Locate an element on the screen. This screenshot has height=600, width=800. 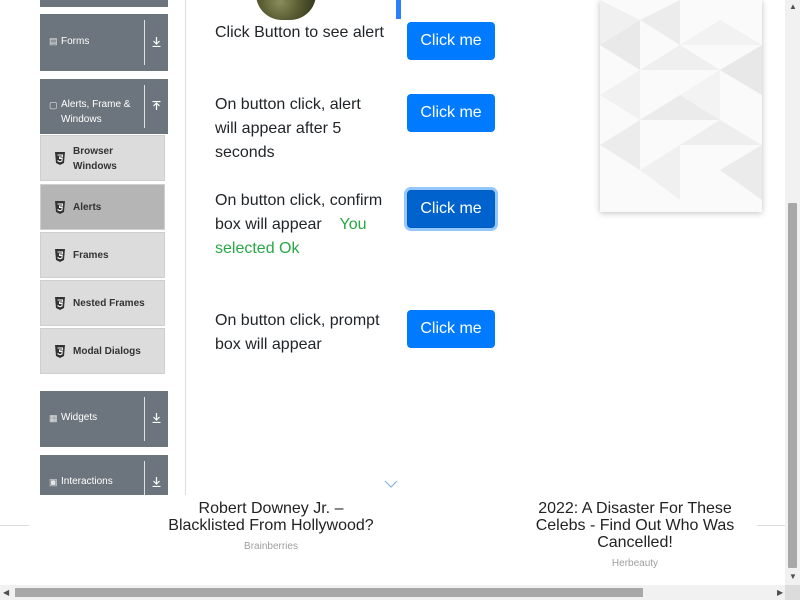
banner-image is located at coordinates (286, 10).